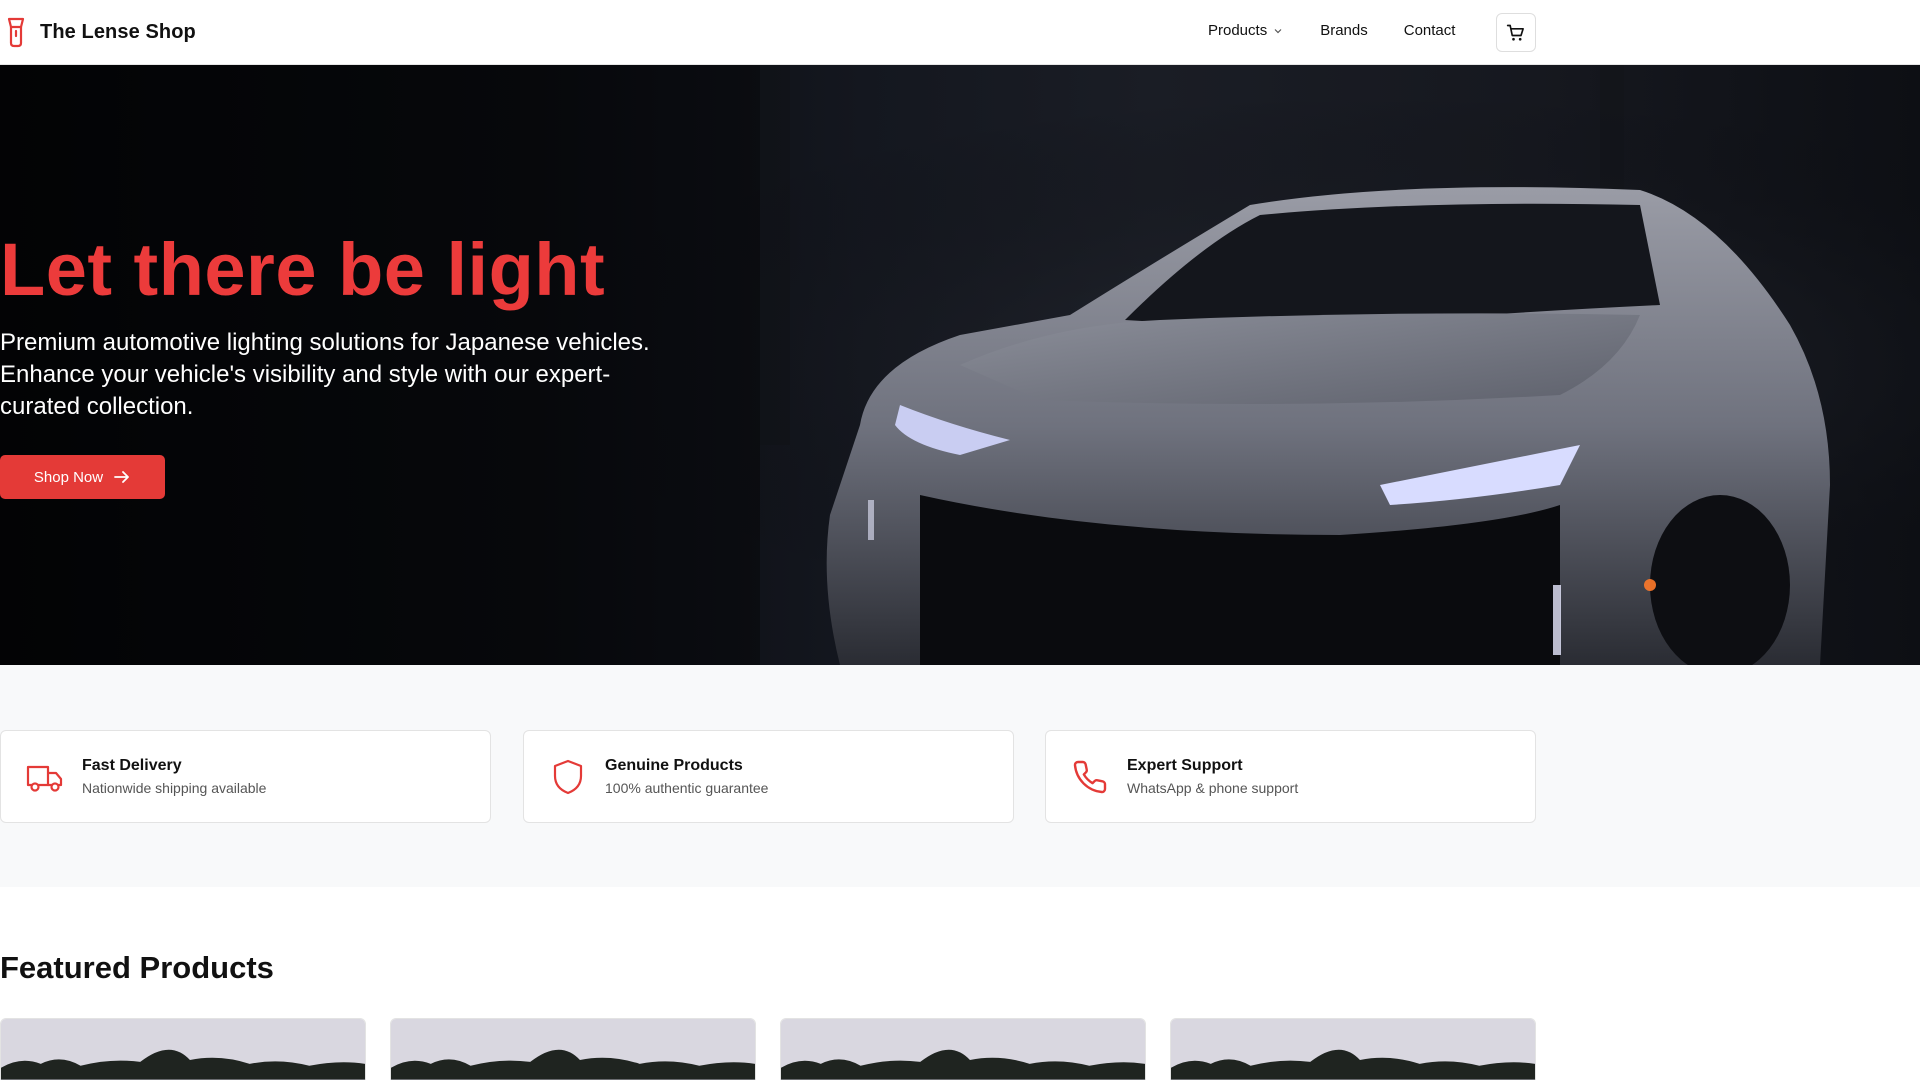 This screenshot has width=1920, height=1080. I want to click on nav-contact: Contact, so click(1430, 30).